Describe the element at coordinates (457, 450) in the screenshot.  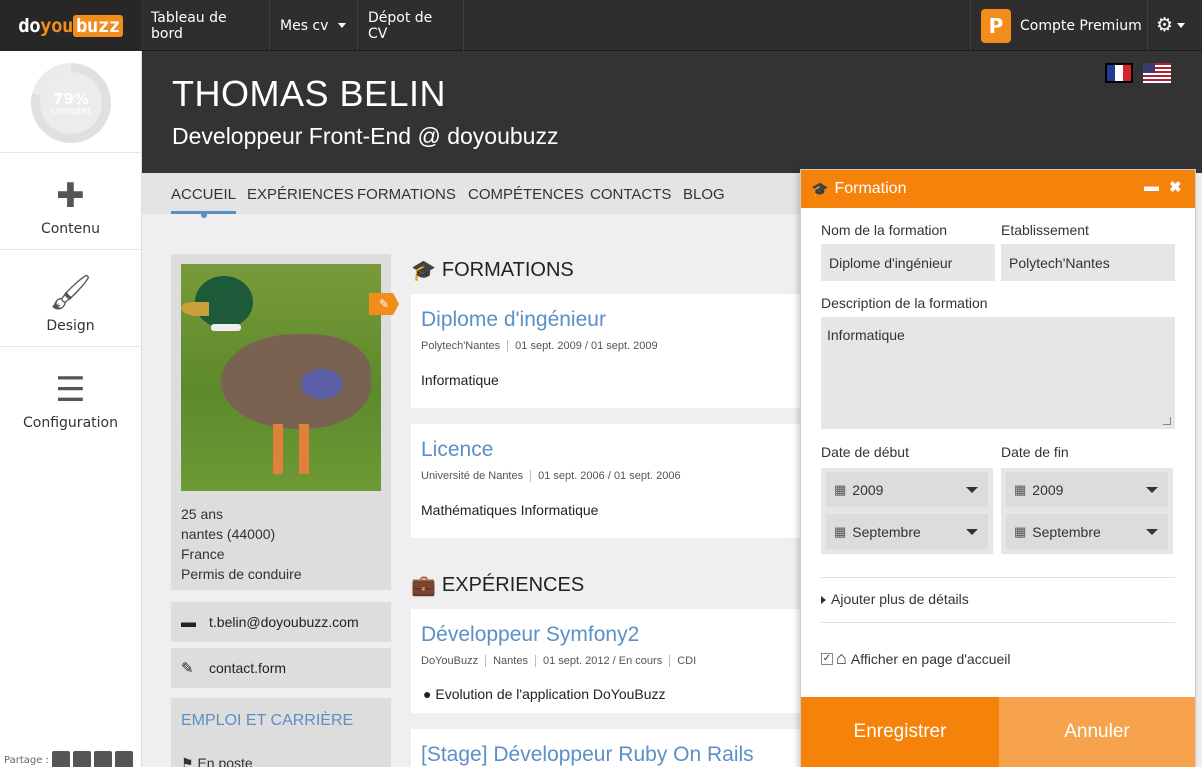
I see `formation-title: Licence` at that location.